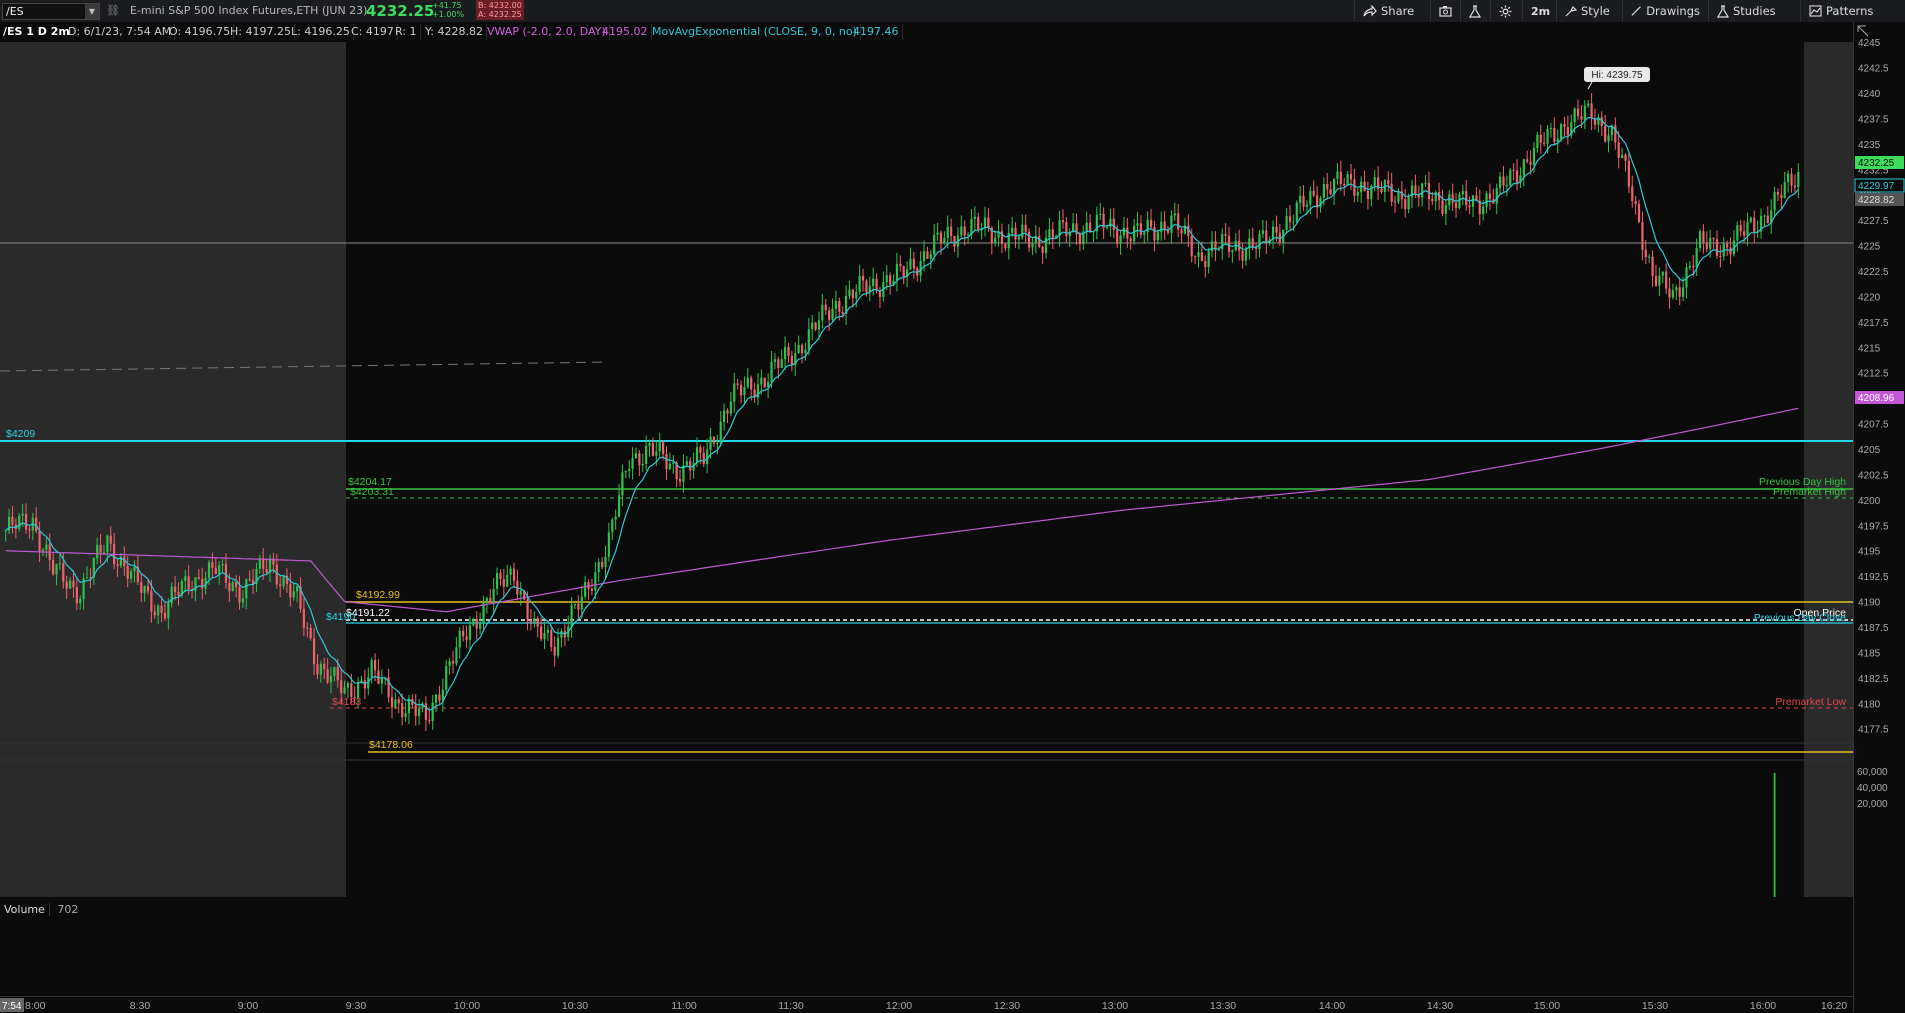 This screenshot has height=1013, width=1905. I want to click on time-label: 15:00, so click(1547, 1006).